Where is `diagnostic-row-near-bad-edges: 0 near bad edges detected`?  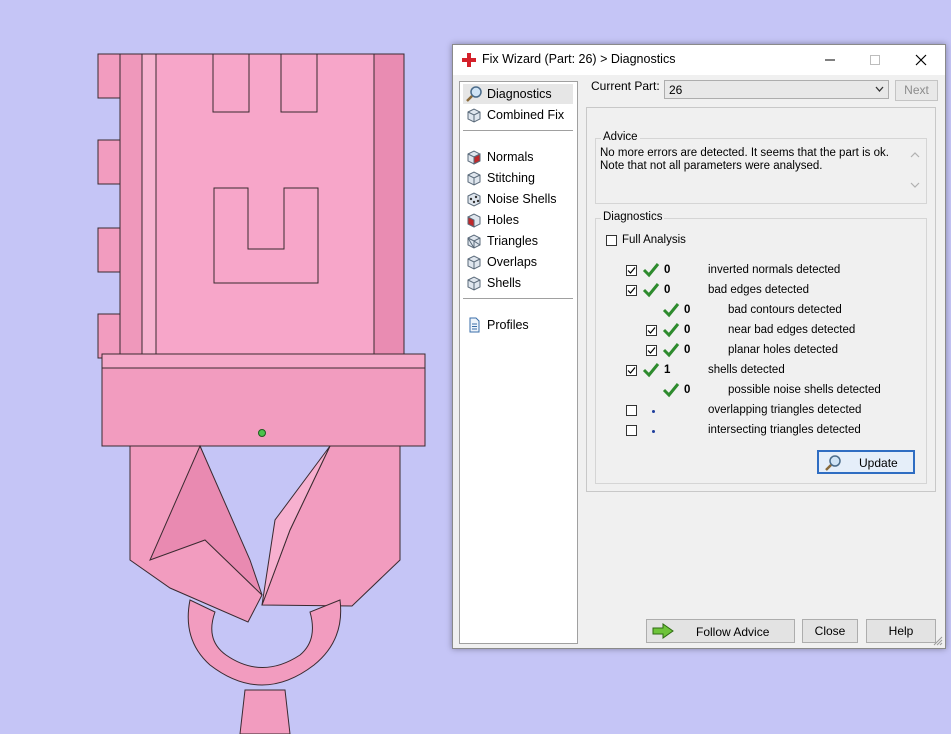 diagnostic-row-near-bad-edges: 0 near bad edges detected is located at coordinates (781, 331).